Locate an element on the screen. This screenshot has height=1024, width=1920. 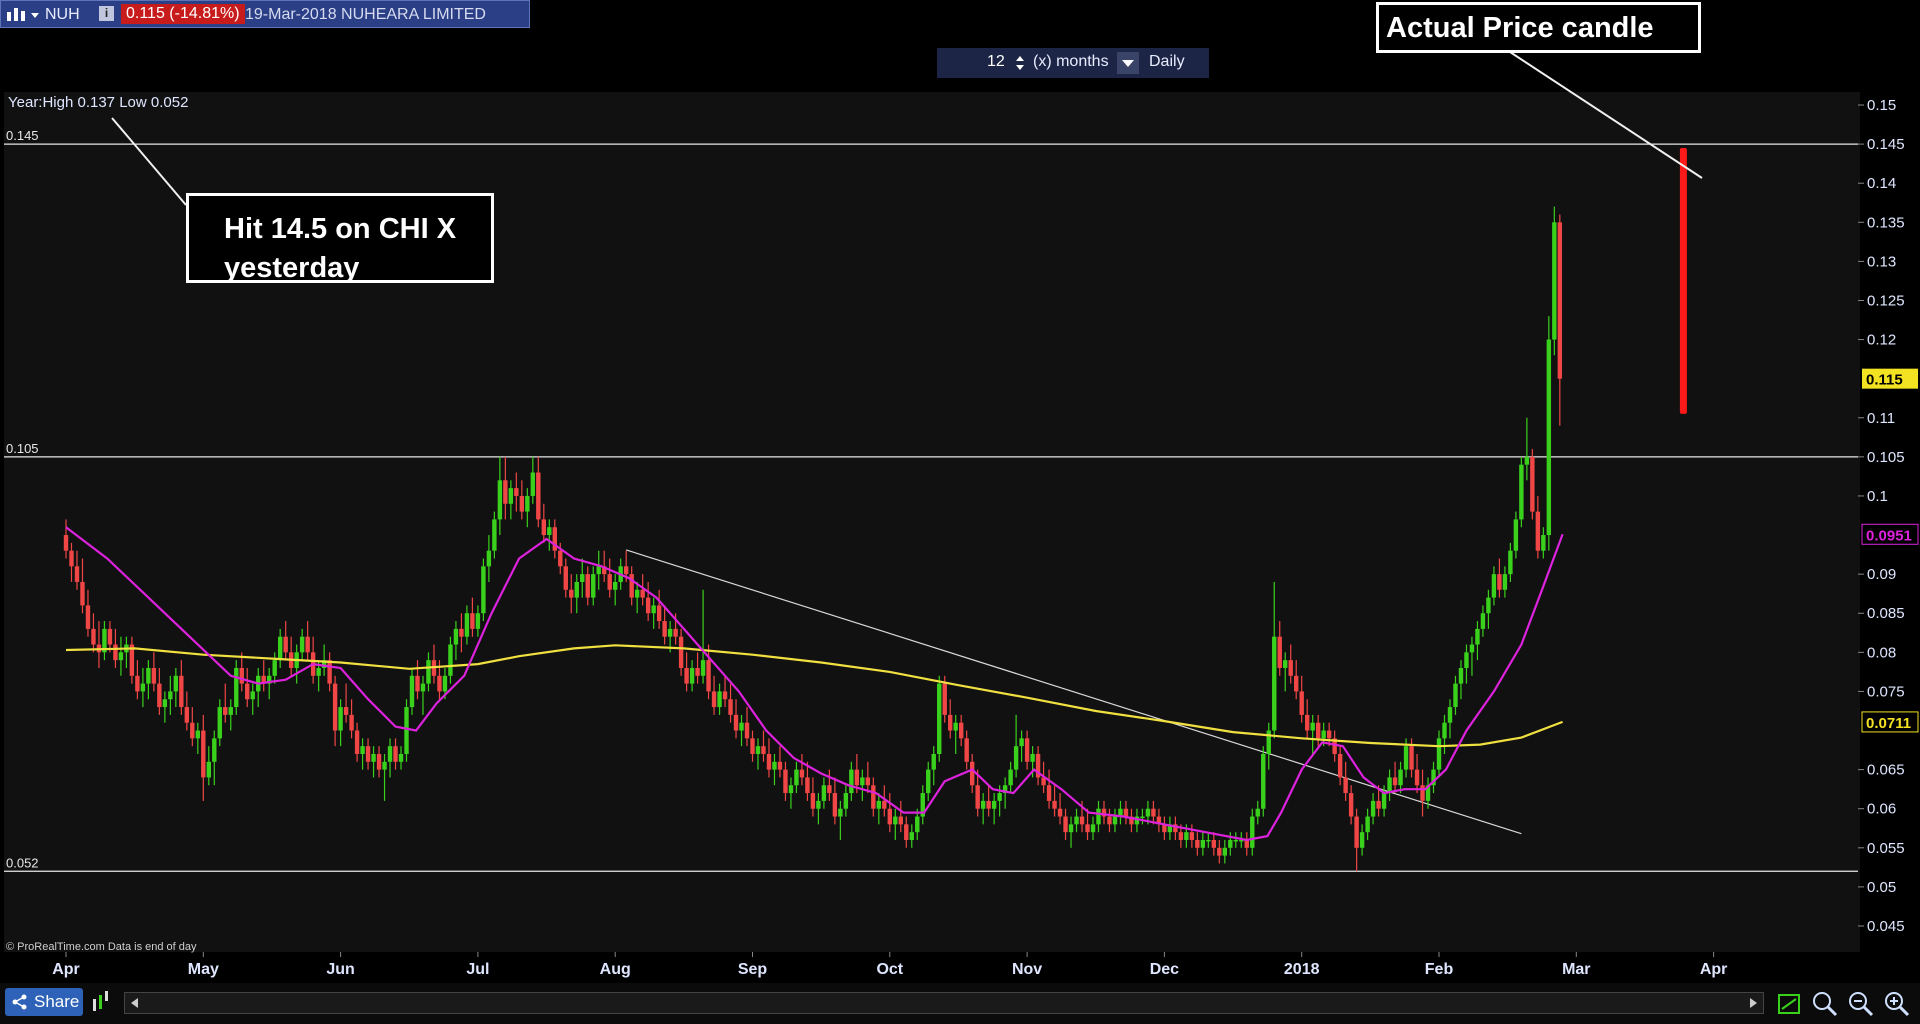
trendline is located at coordinates (1074, 692).